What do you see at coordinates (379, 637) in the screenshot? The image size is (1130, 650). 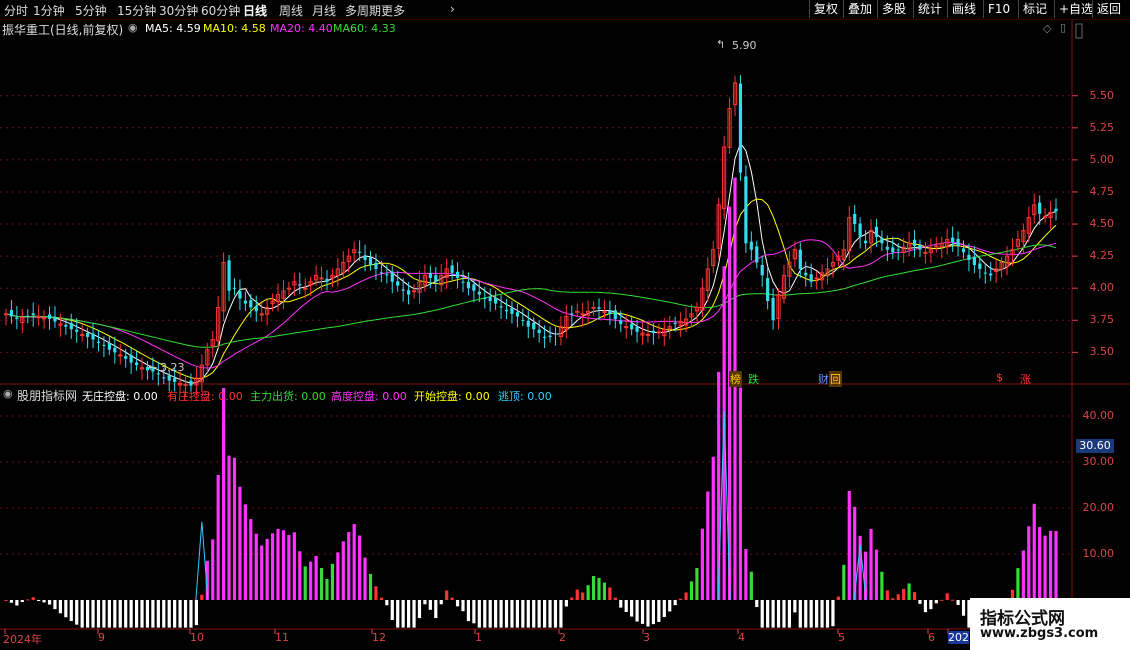 I see `date-tick: 12` at bounding box center [379, 637].